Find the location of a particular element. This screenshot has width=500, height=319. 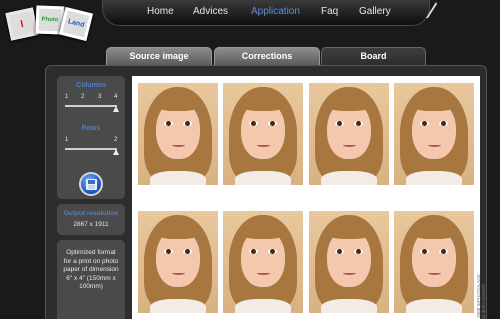

output-resolution-box: Output resolution 2867 x 1911 is located at coordinates (91, 219).